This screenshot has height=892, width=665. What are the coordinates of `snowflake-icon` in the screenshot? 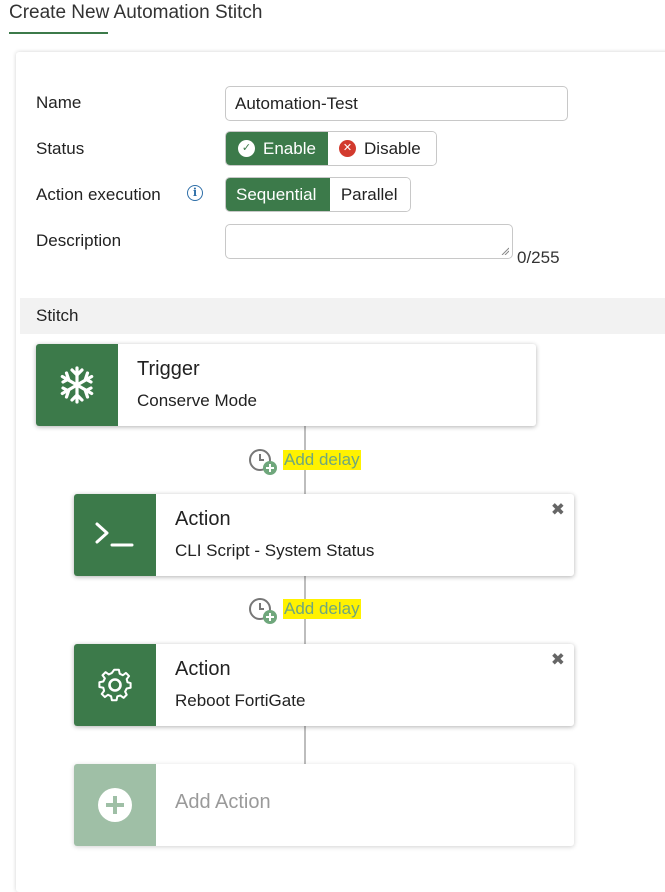 It's located at (77, 385).